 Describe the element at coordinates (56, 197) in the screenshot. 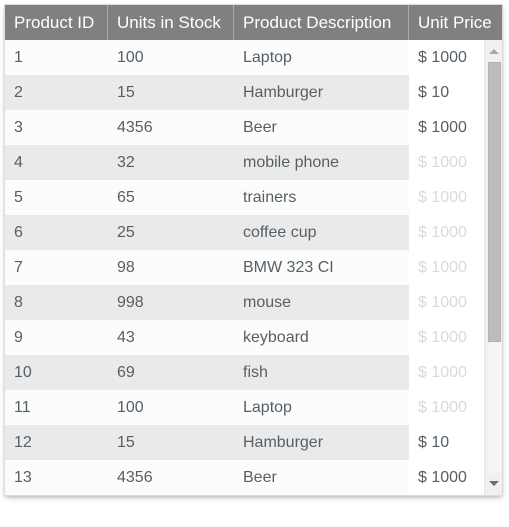

I see `cell-product-id: 5` at that location.